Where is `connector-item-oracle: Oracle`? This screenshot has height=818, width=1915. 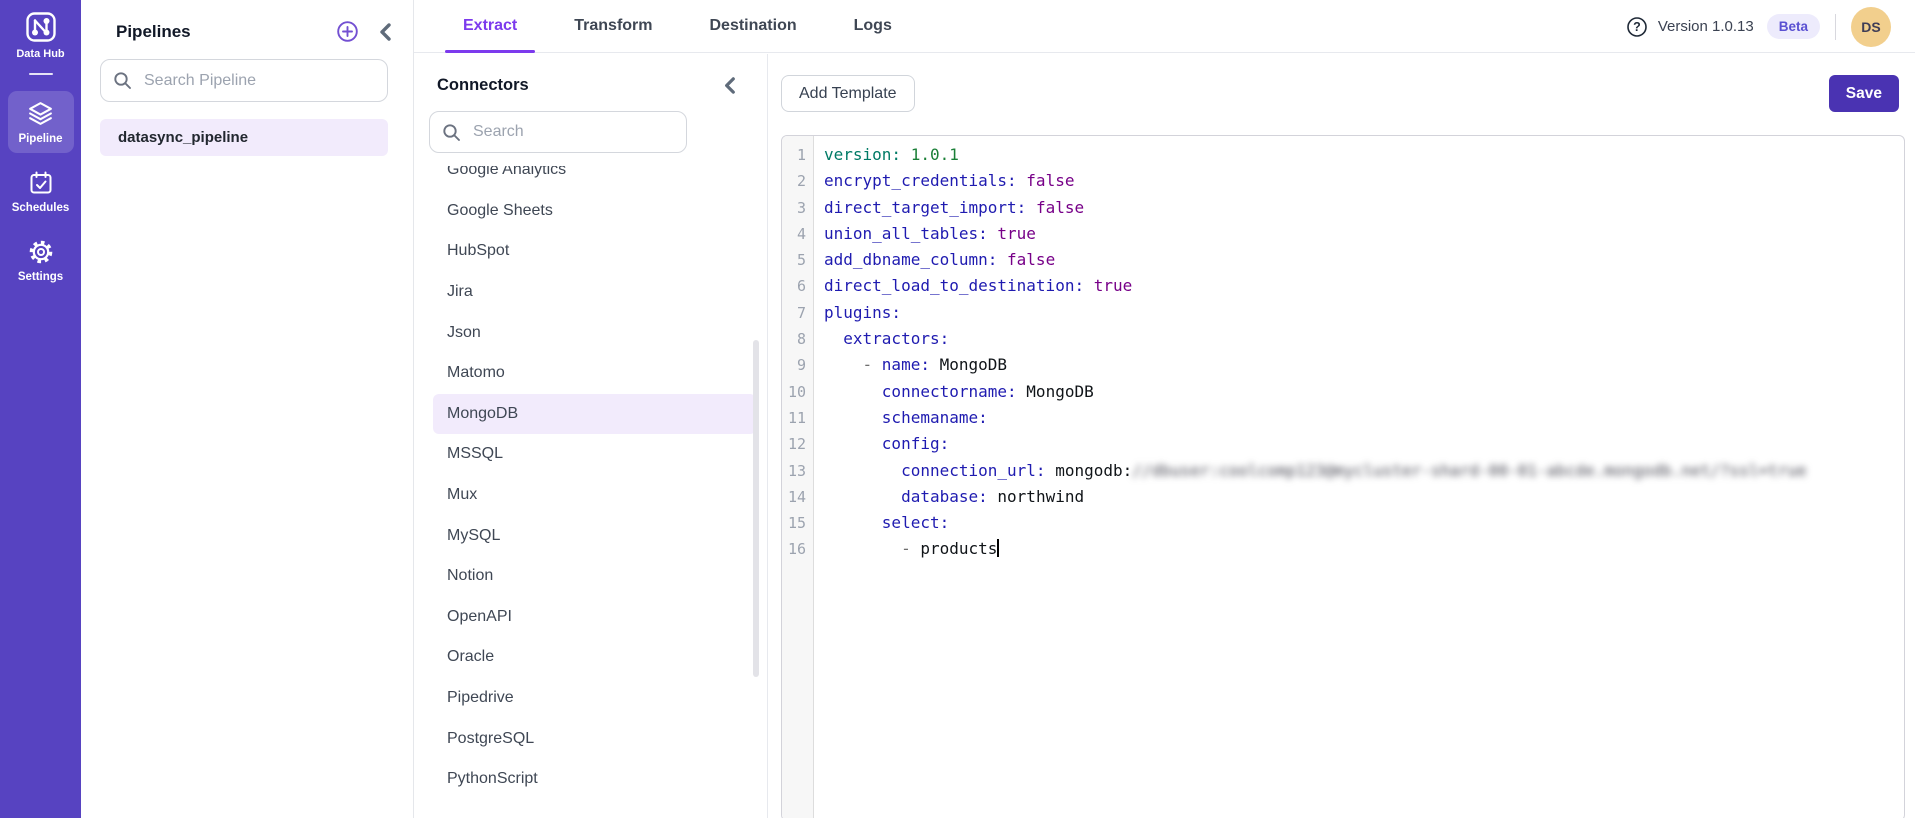 connector-item-oracle: Oracle is located at coordinates (594, 657).